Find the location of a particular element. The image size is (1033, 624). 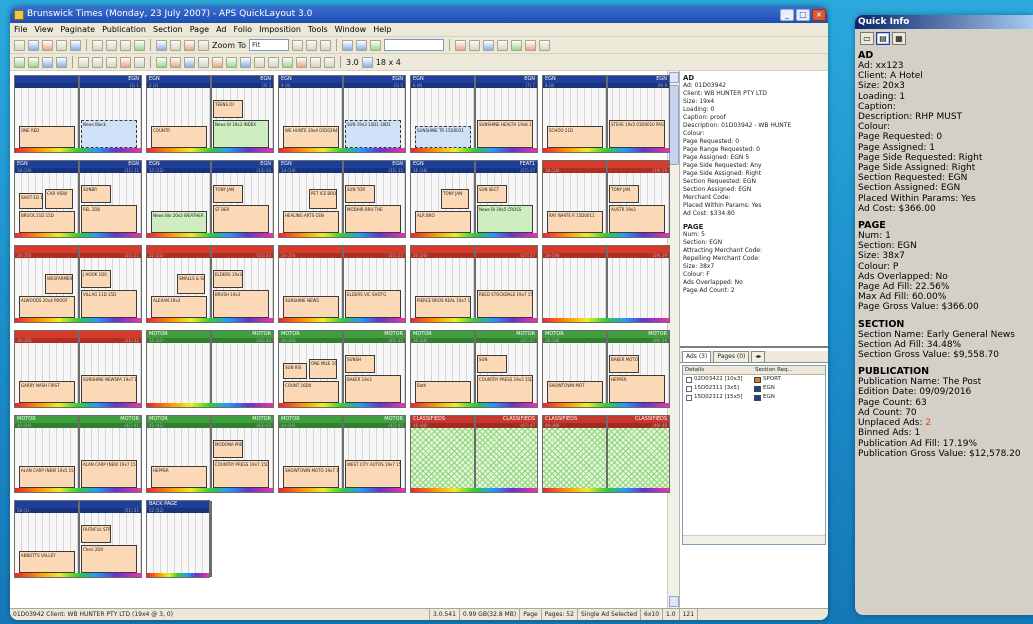

menu-view: View is located at coordinates (43, 29).